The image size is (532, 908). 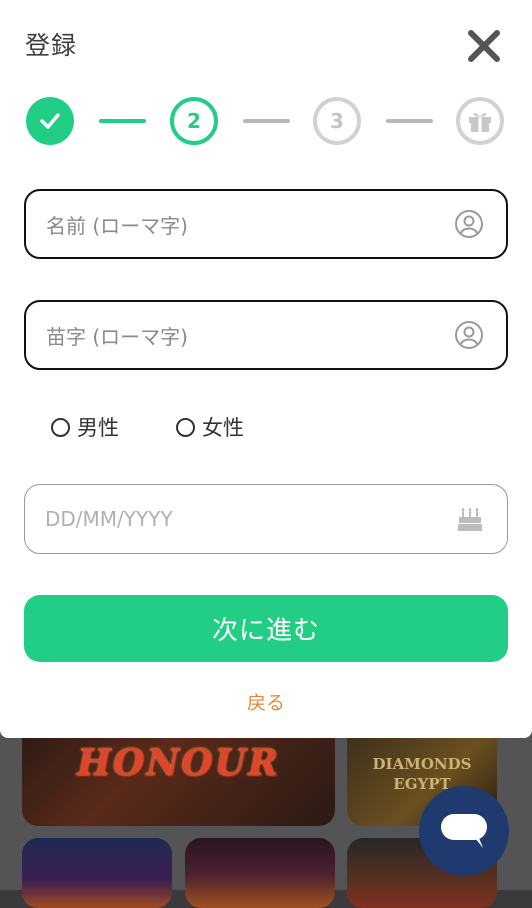 What do you see at coordinates (117, 336) in the screenshot?
I see `last-name-placeholder: 苗字 (ローマ字)` at bounding box center [117, 336].